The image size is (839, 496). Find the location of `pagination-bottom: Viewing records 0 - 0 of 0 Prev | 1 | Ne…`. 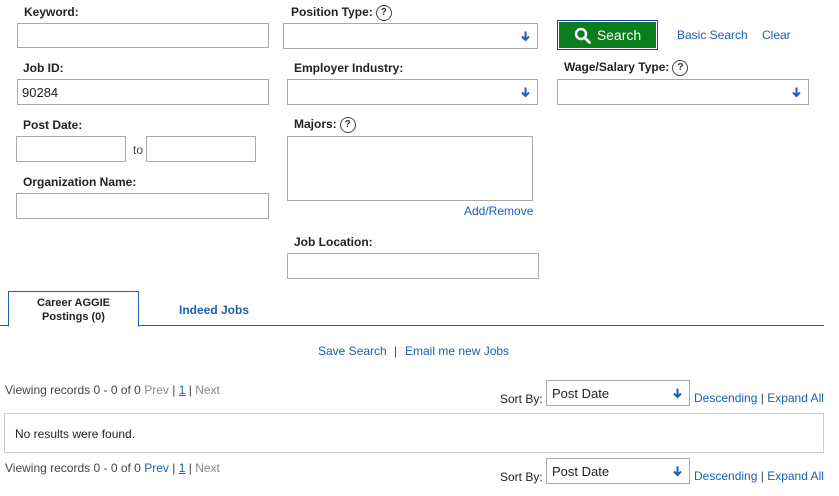

pagination-bottom: Viewing records 0 - 0 of 0 Prev | 1 | Ne… is located at coordinates (112, 468).